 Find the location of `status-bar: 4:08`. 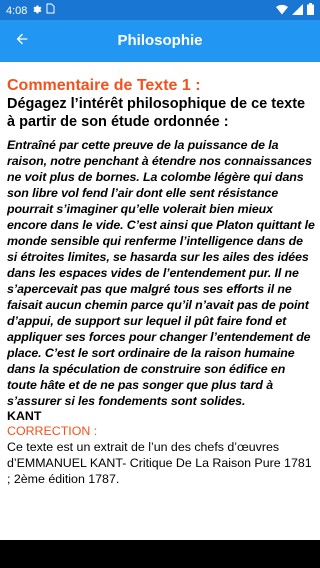

status-bar: 4:08 is located at coordinates (160, 10).